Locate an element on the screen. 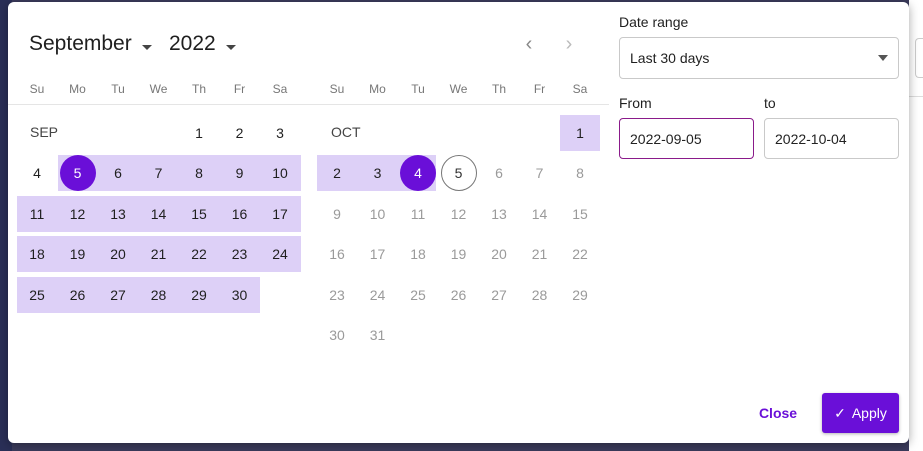  calendar-day-left-13: 13 is located at coordinates (118, 214).